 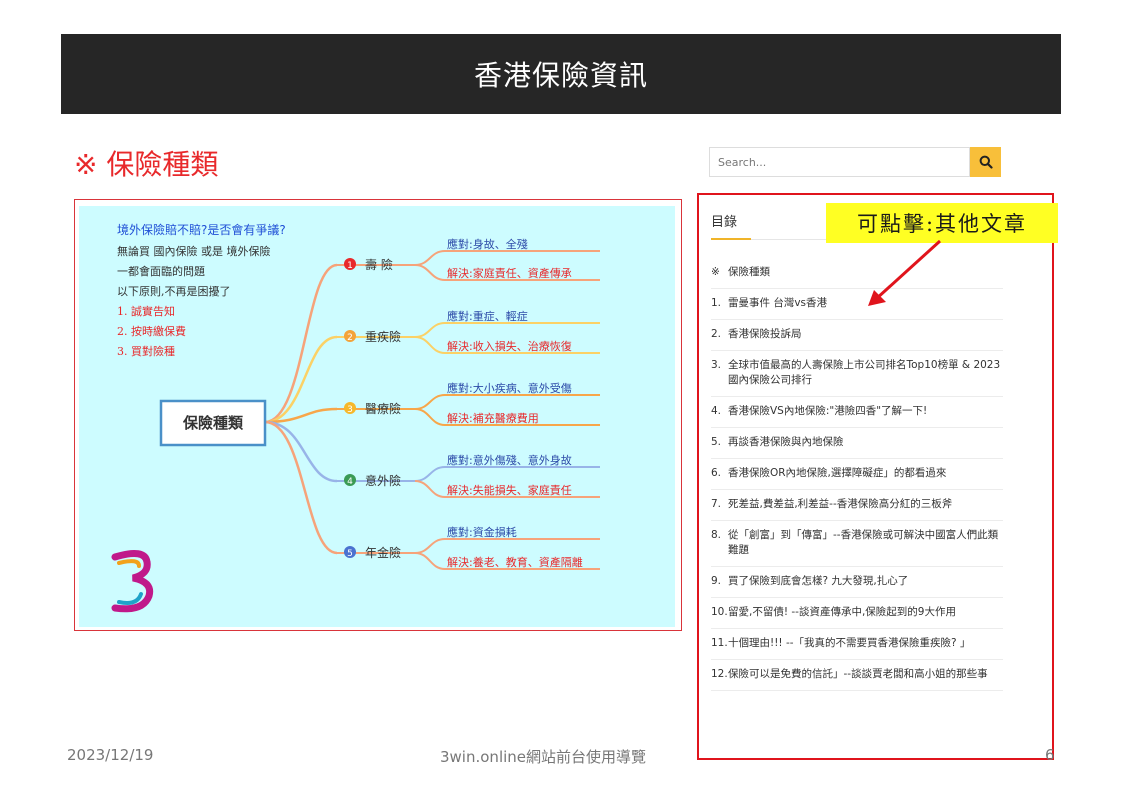 I want to click on branch-cope: 應對:重症、輕症, so click(x=487, y=316).